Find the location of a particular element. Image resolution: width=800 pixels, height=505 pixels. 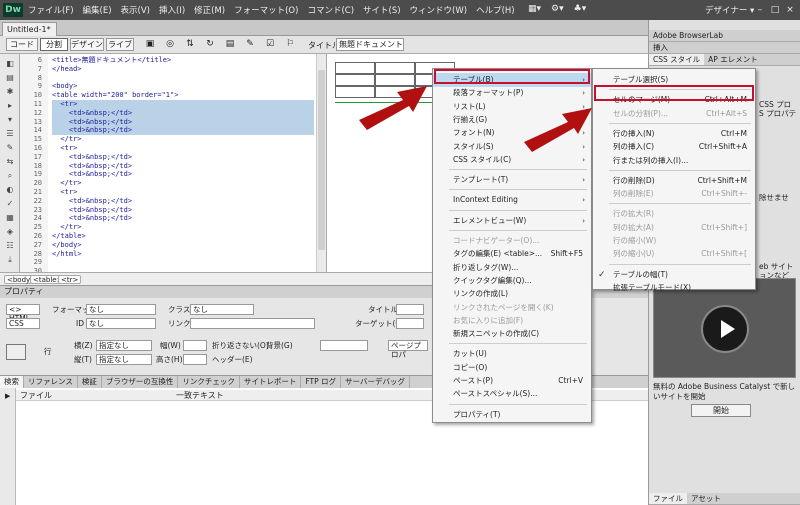

width-input is located at coordinates (195, 345).